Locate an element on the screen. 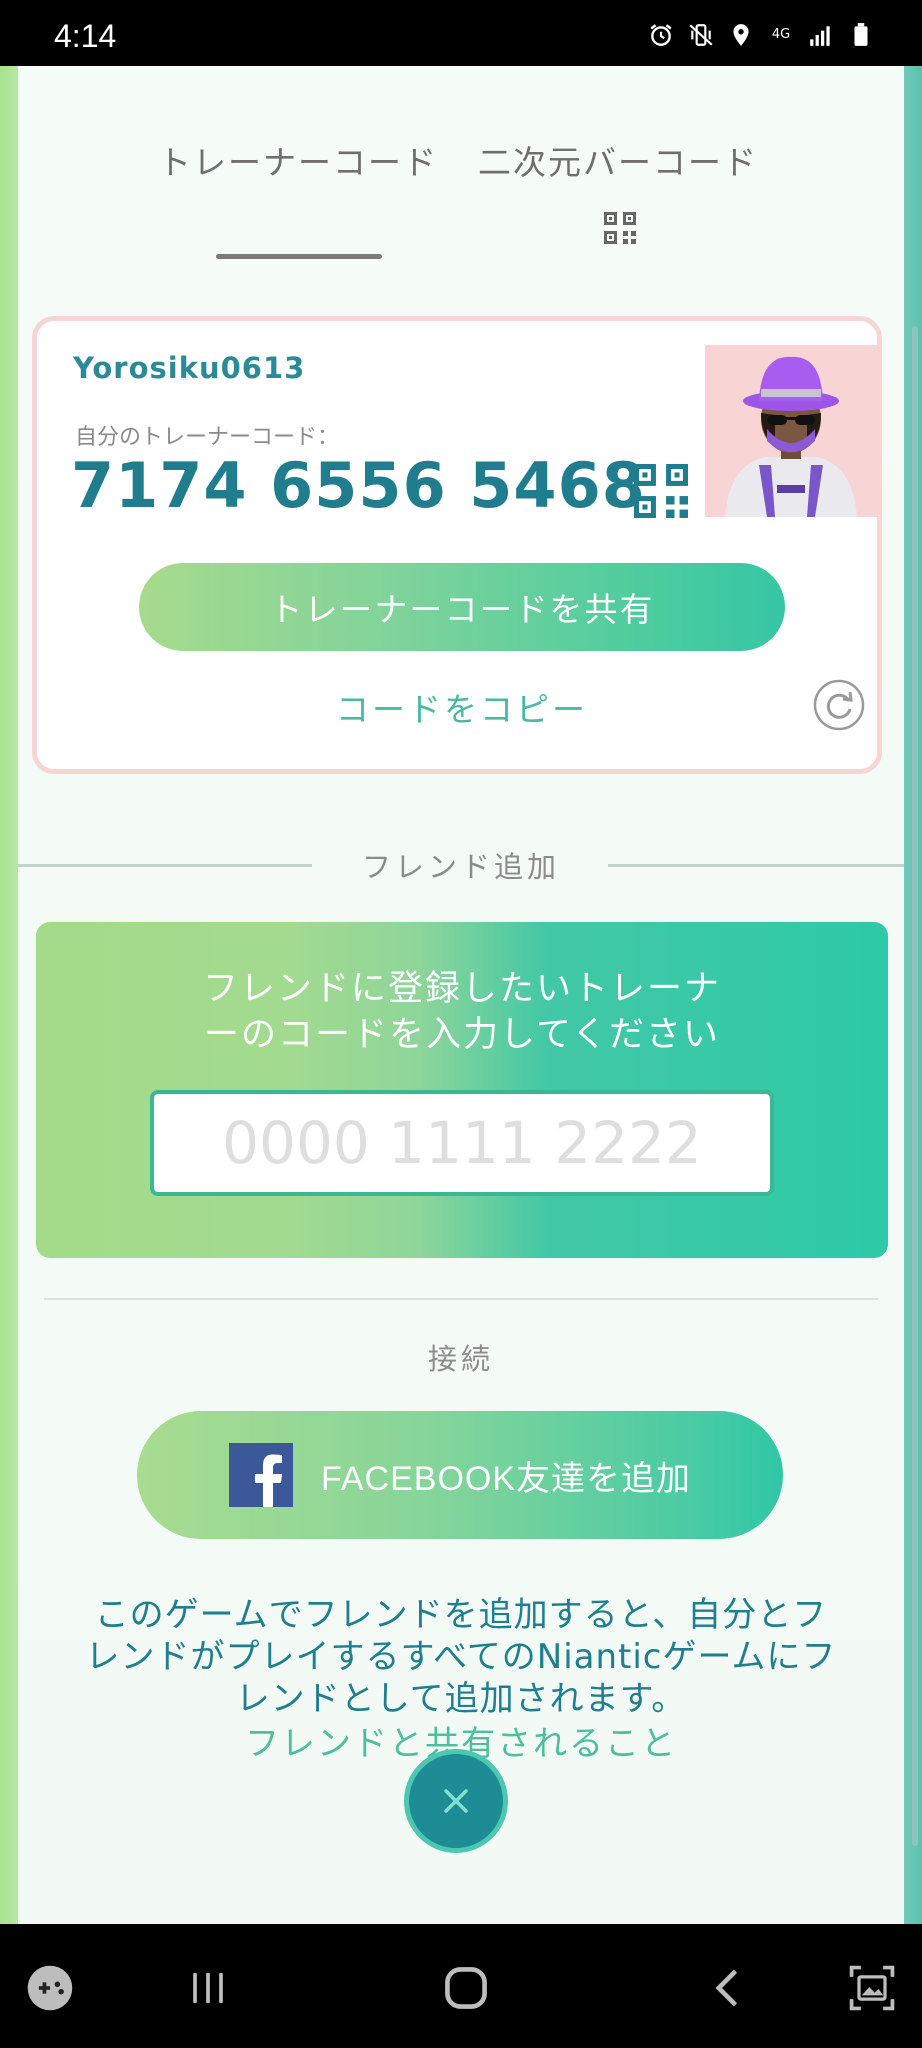 The image size is (922, 2048). battery-icon is located at coordinates (861, 35).